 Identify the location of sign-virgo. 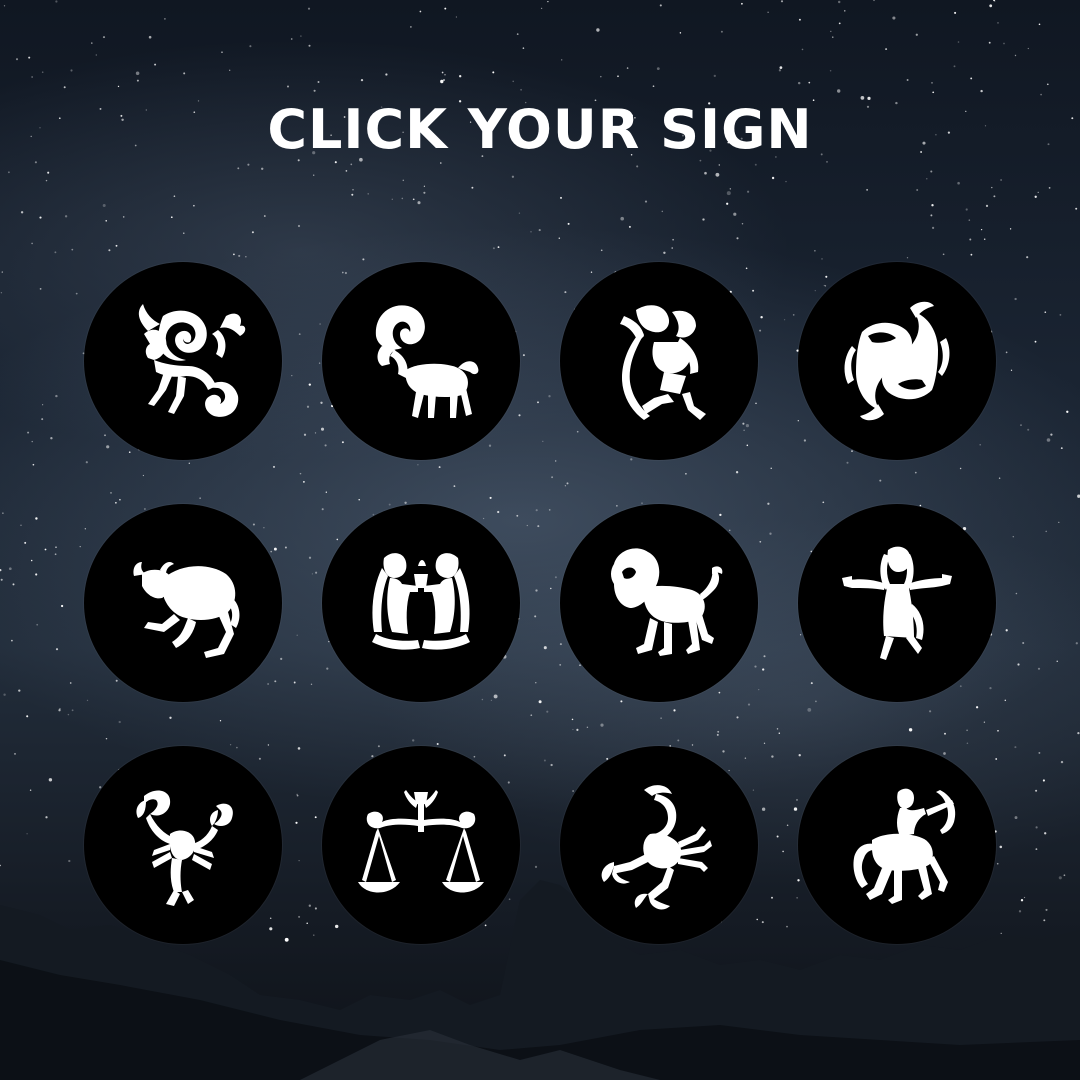
(897, 603).